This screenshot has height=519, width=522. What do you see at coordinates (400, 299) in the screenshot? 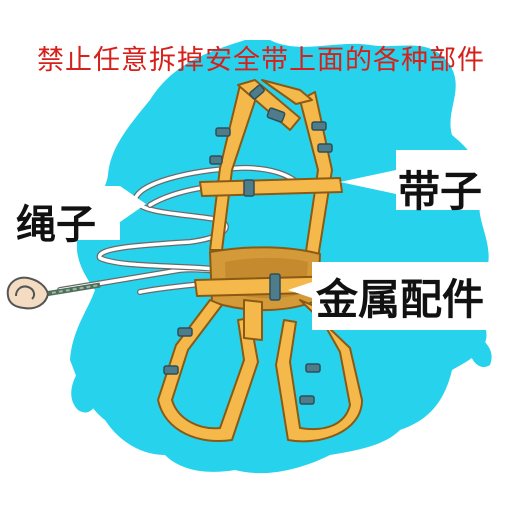
I see `label-metal-parts: 金属配件` at bounding box center [400, 299].